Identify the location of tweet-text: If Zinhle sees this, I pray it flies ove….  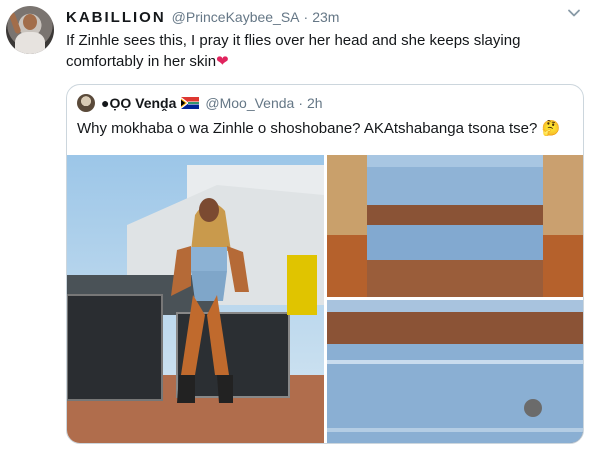
(322, 51).